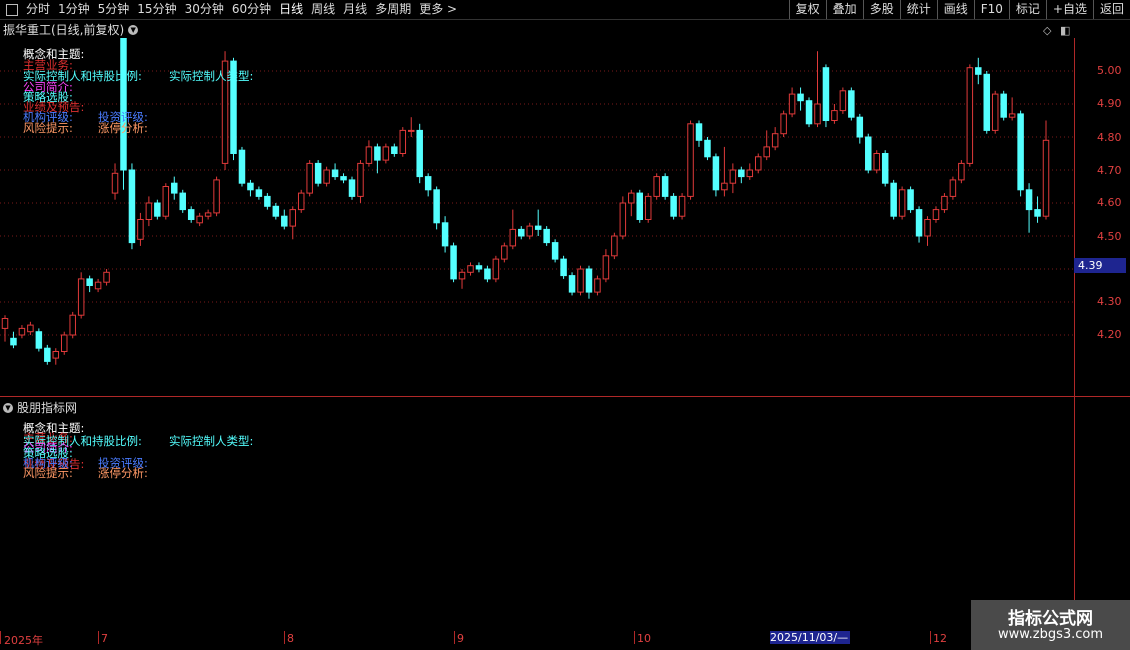 The height and width of the screenshot is (650, 1130). Describe the element at coordinates (114, 9) in the screenshot. I see `tab-5min: 5分钟` at that location.